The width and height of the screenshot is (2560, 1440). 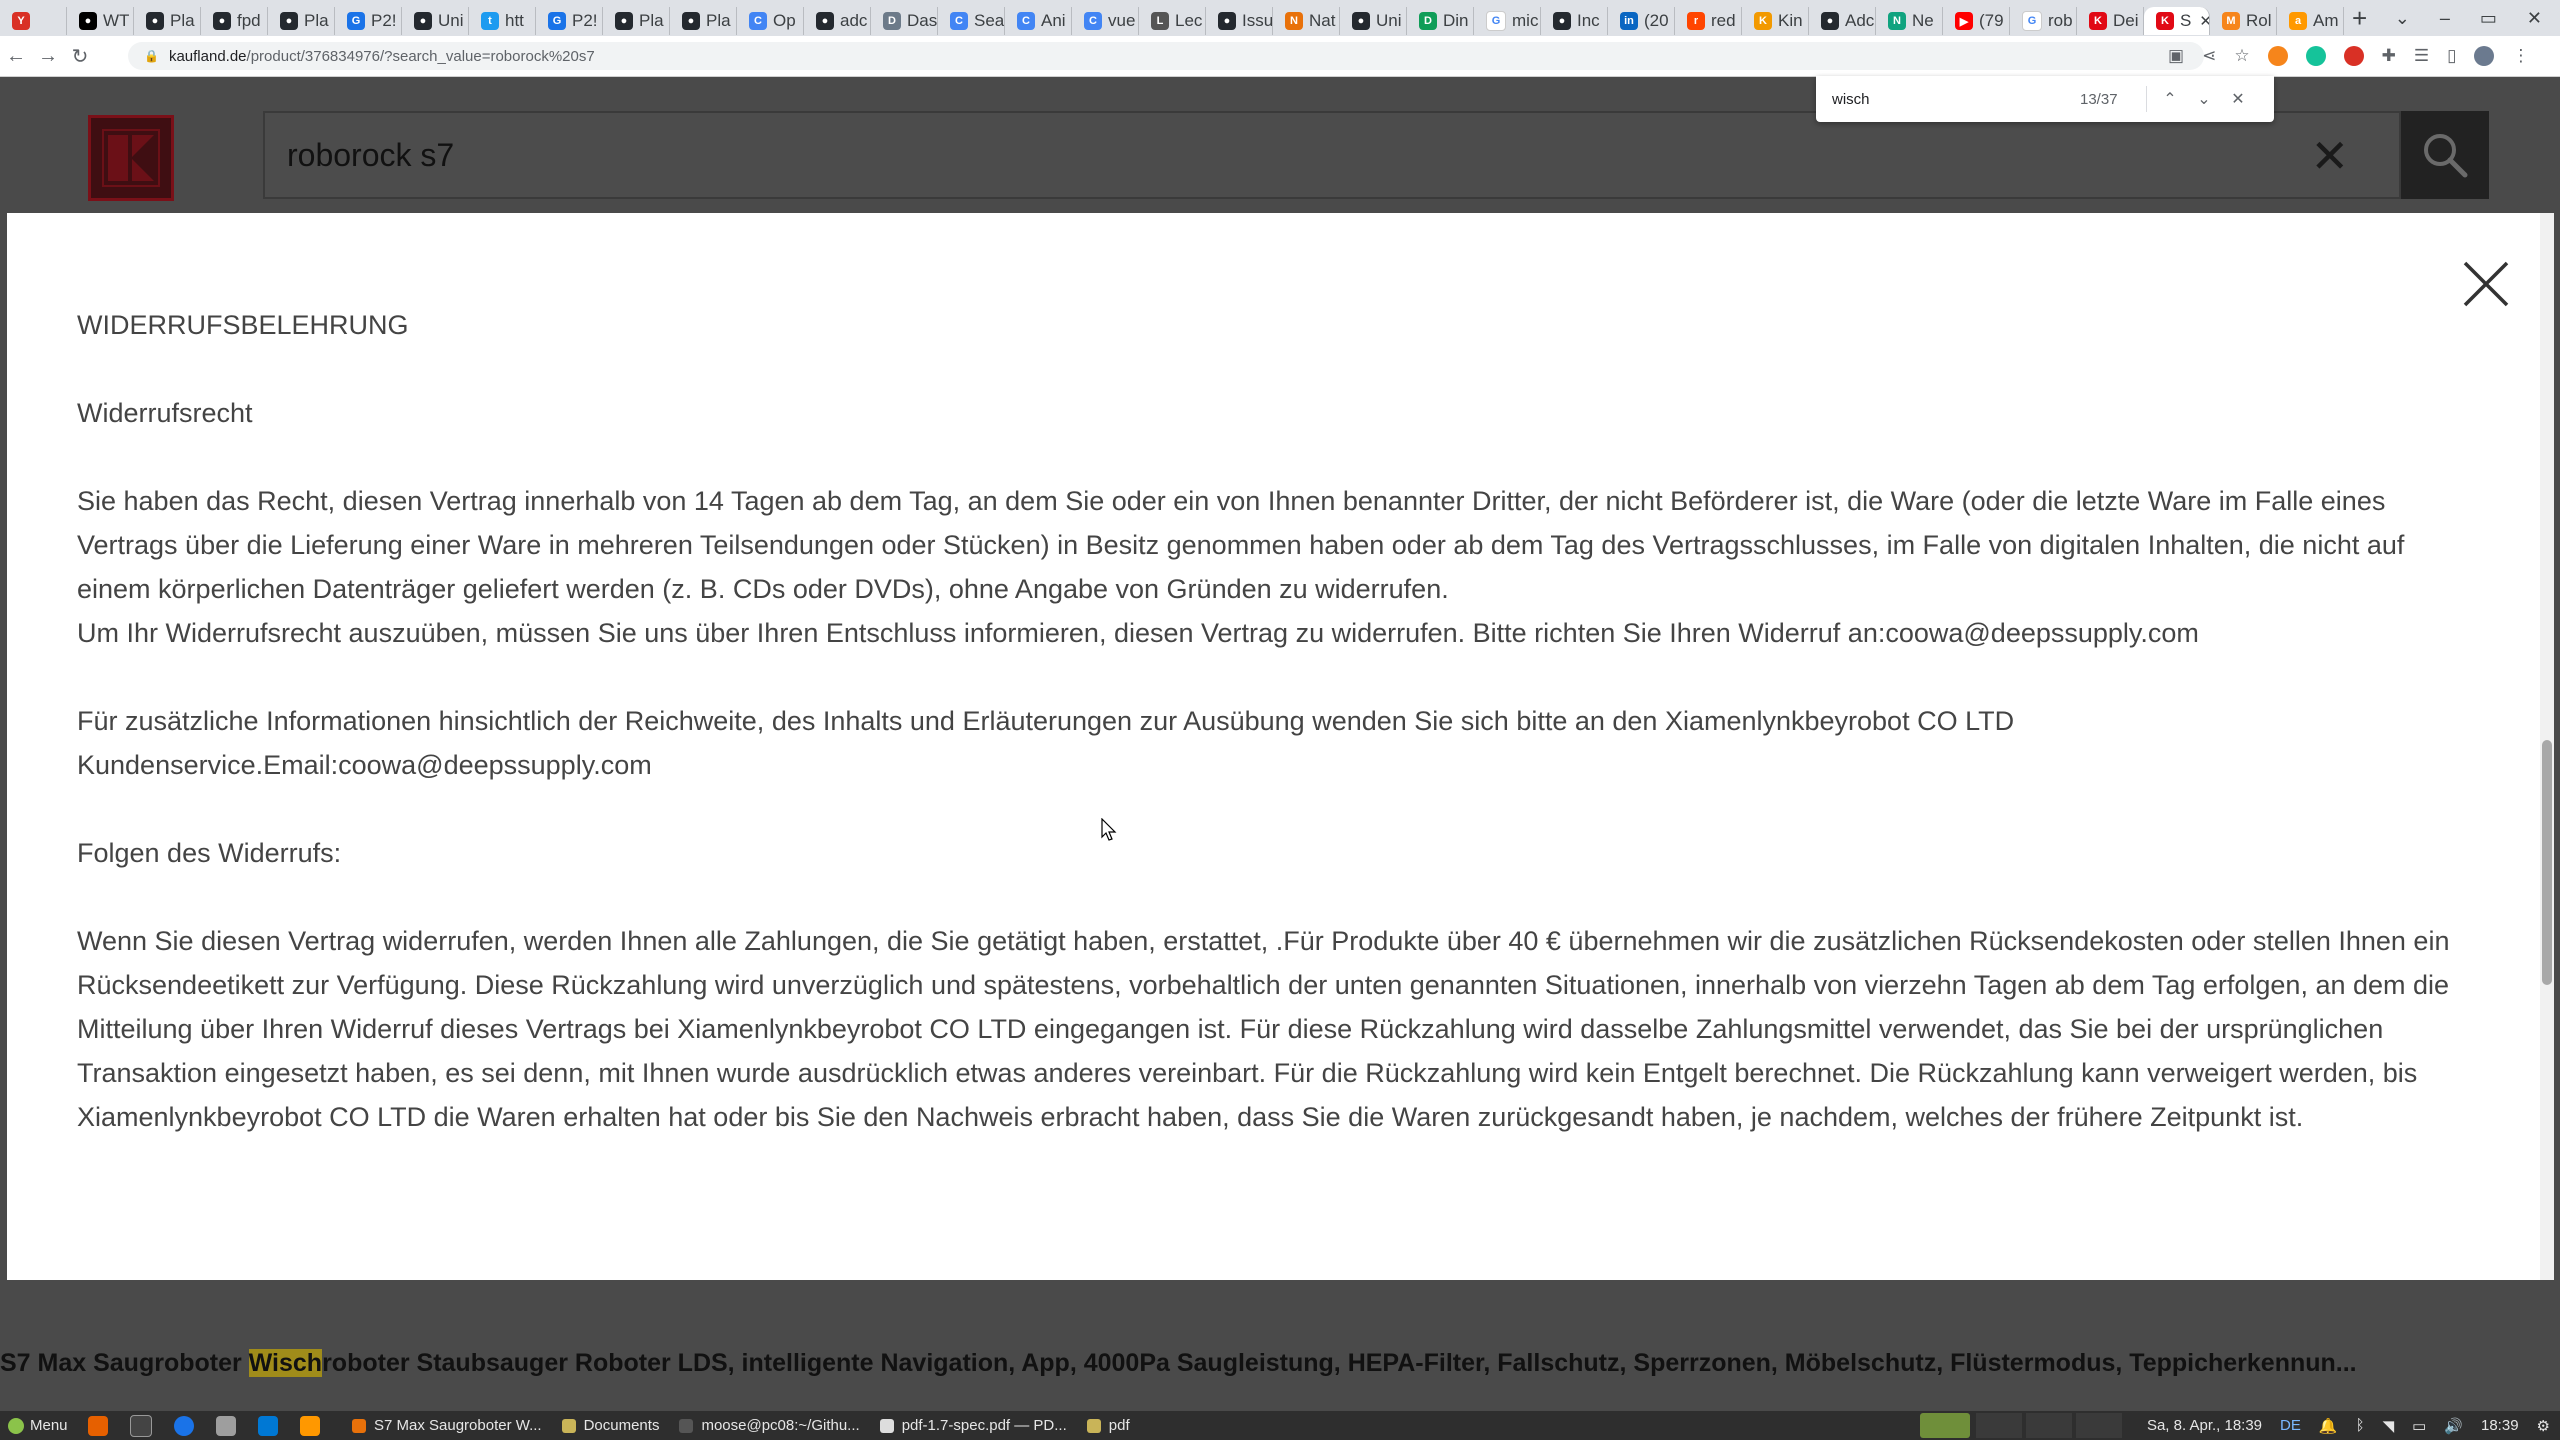 I want to click on browser-tab: N Nat, so click(x=1306, y=21).